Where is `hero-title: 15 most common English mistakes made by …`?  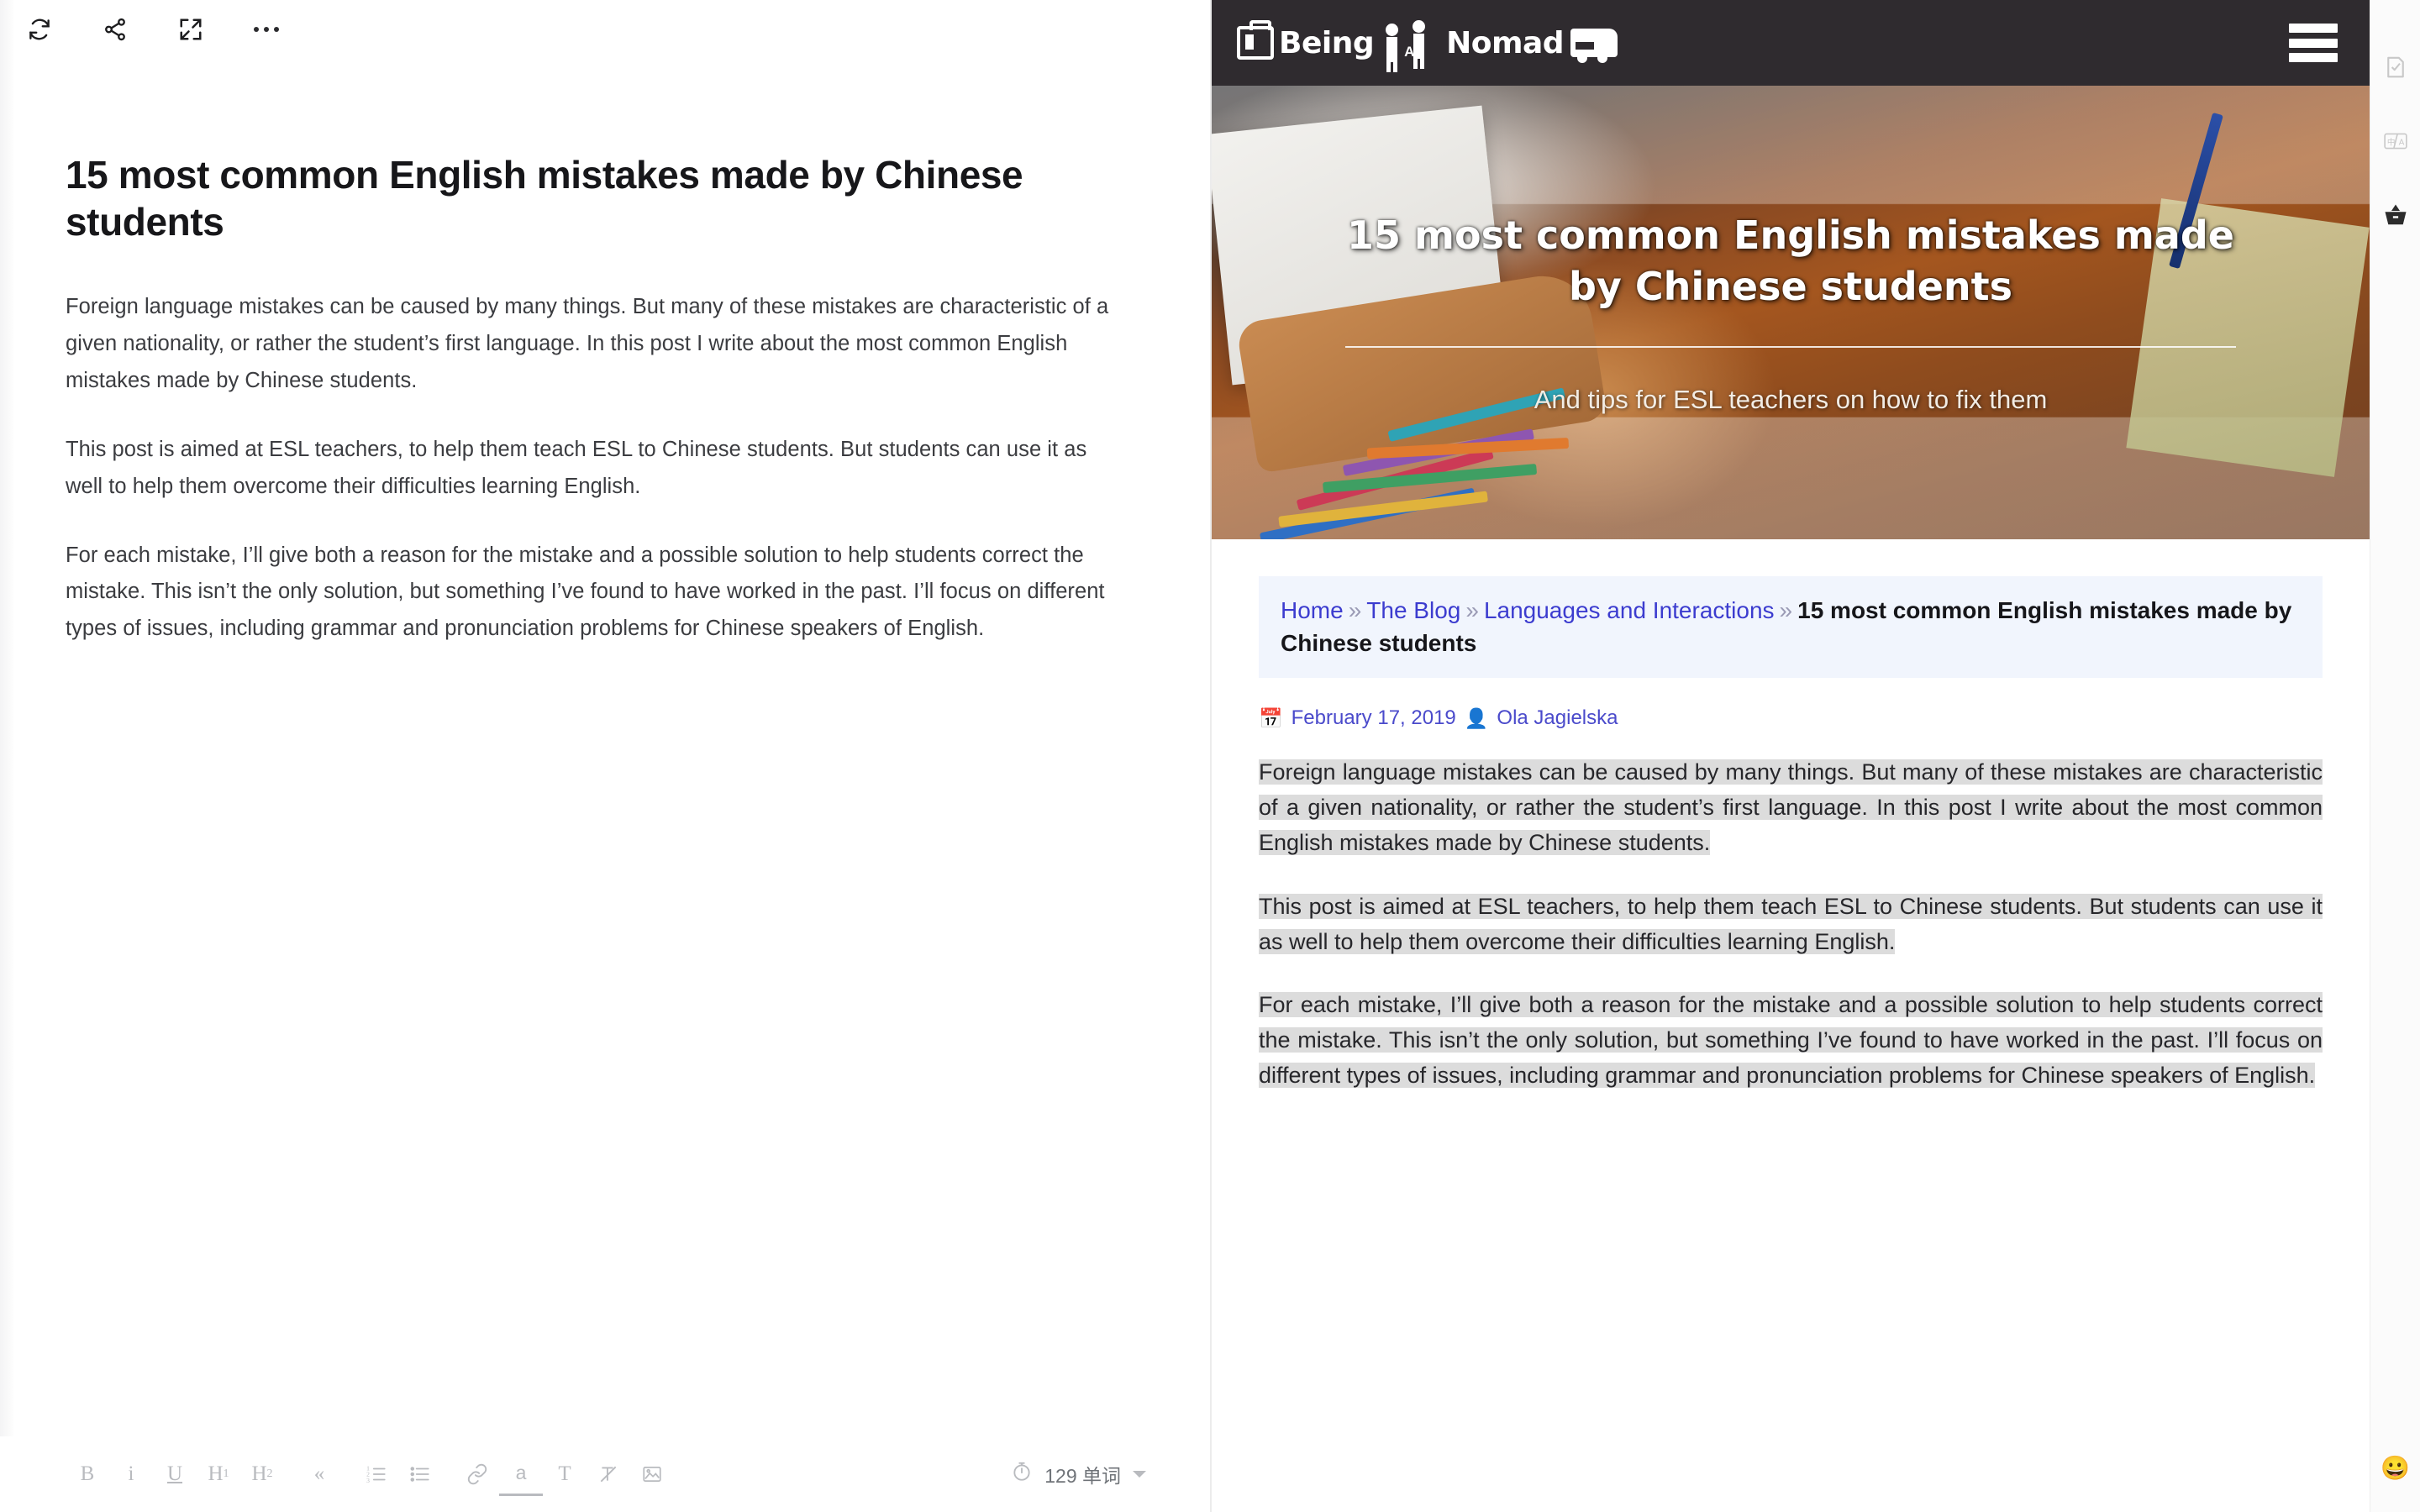 hero-title: 15 most common English mistakes made by … is located at coordinates (1791, 261).